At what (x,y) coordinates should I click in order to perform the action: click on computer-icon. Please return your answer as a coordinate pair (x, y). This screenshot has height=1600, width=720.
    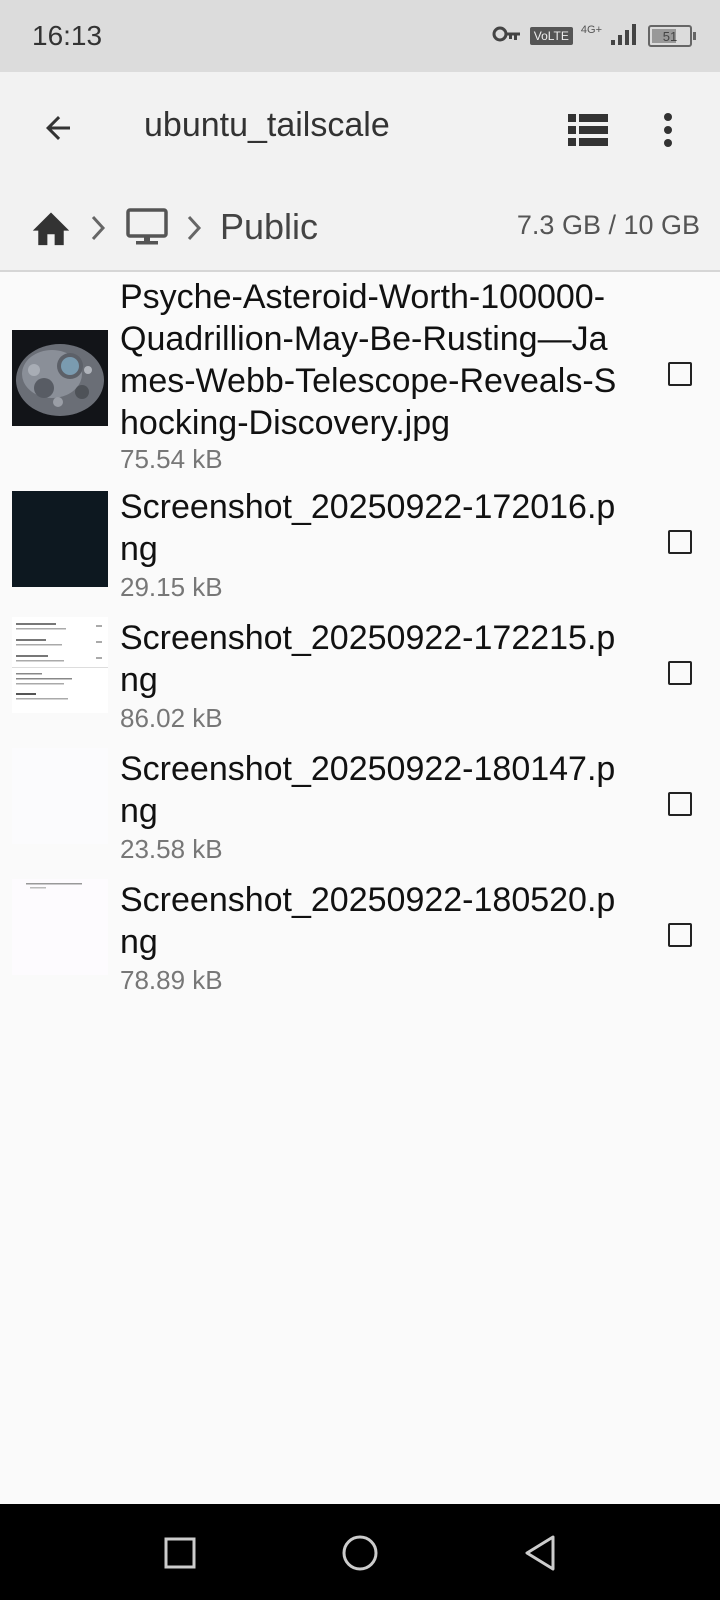
    Looking at the image, I should click on (147, 226).